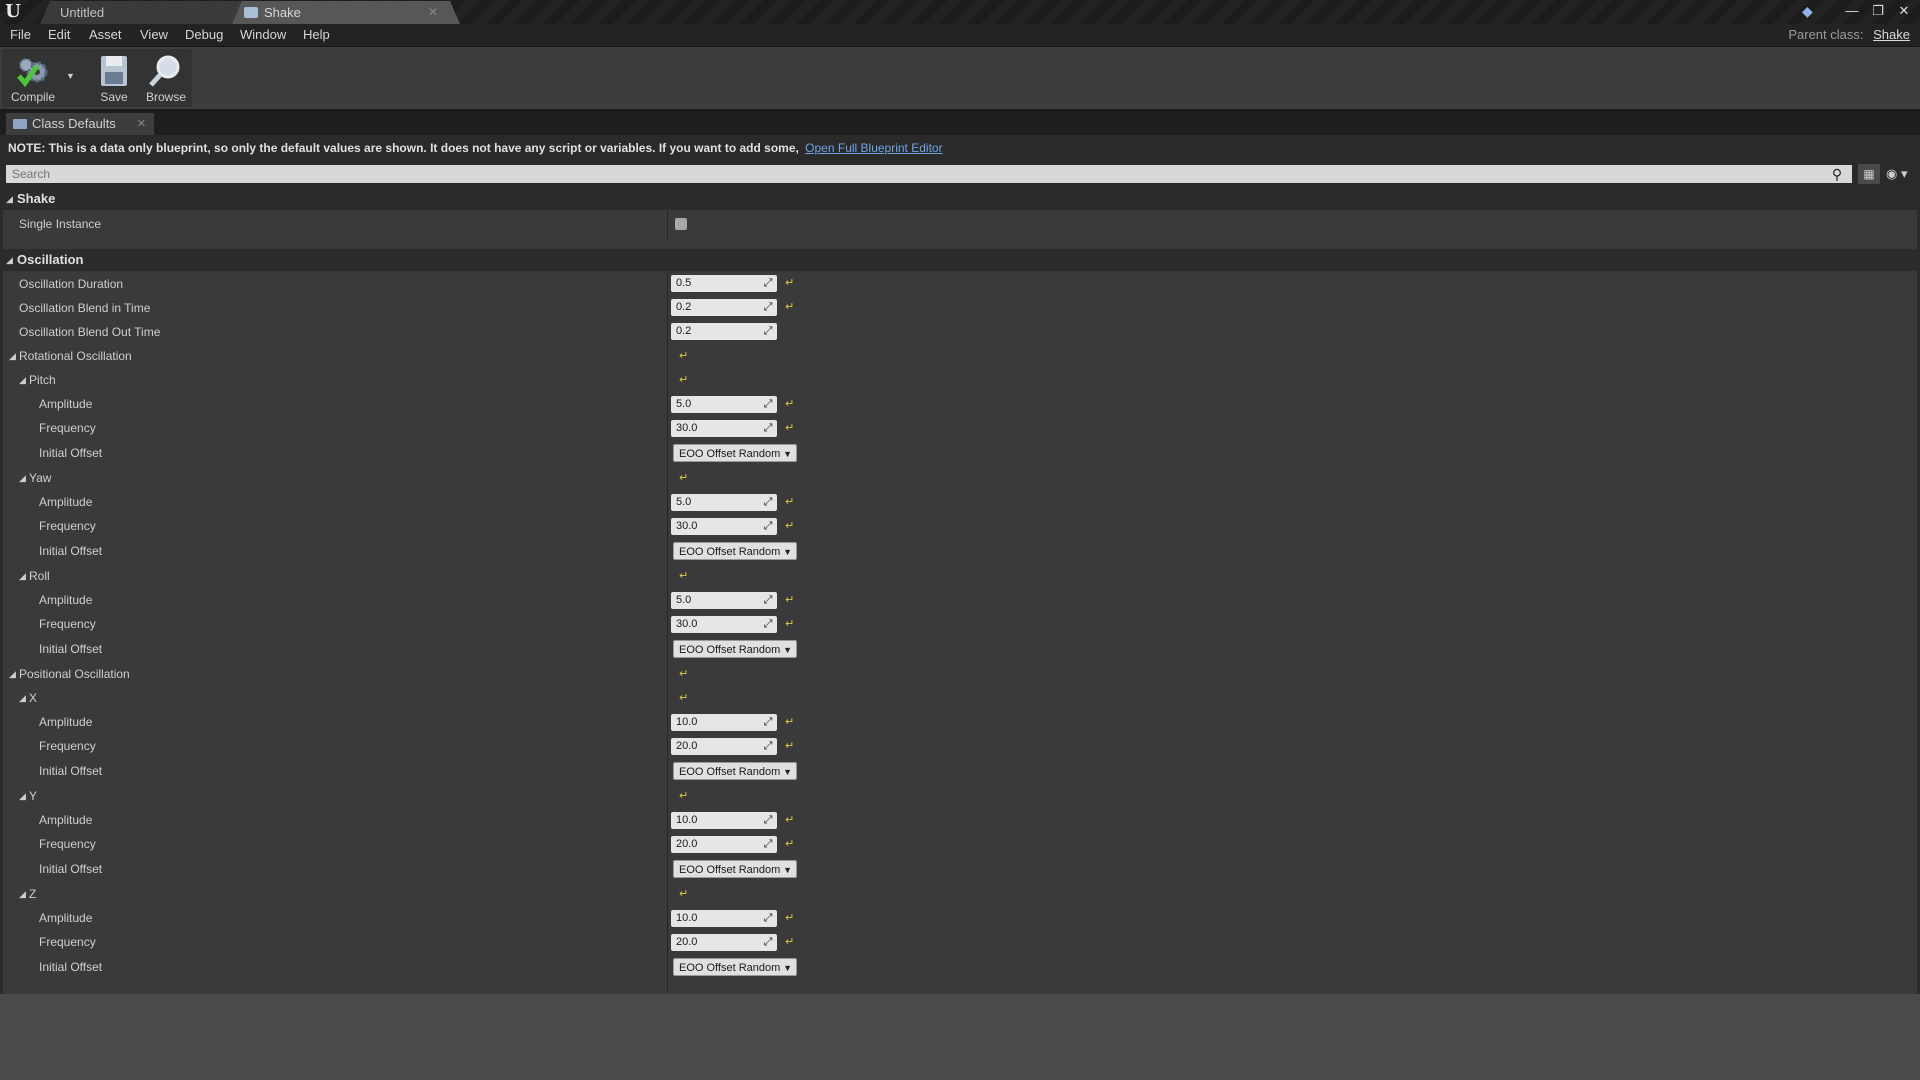  I want to click on x-frequency-input: 20.0 ⤢, so click(724, 746).